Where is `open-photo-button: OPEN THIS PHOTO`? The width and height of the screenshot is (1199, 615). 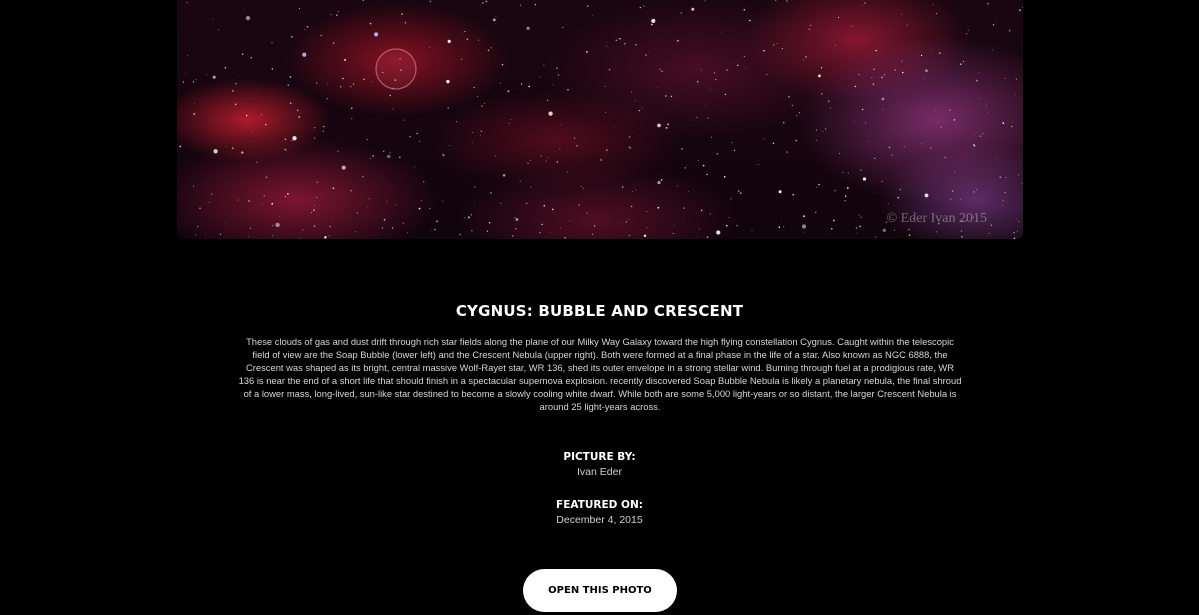 open-photo-button: OPEN THIS PHOTO is located at coordinates (600, 590).